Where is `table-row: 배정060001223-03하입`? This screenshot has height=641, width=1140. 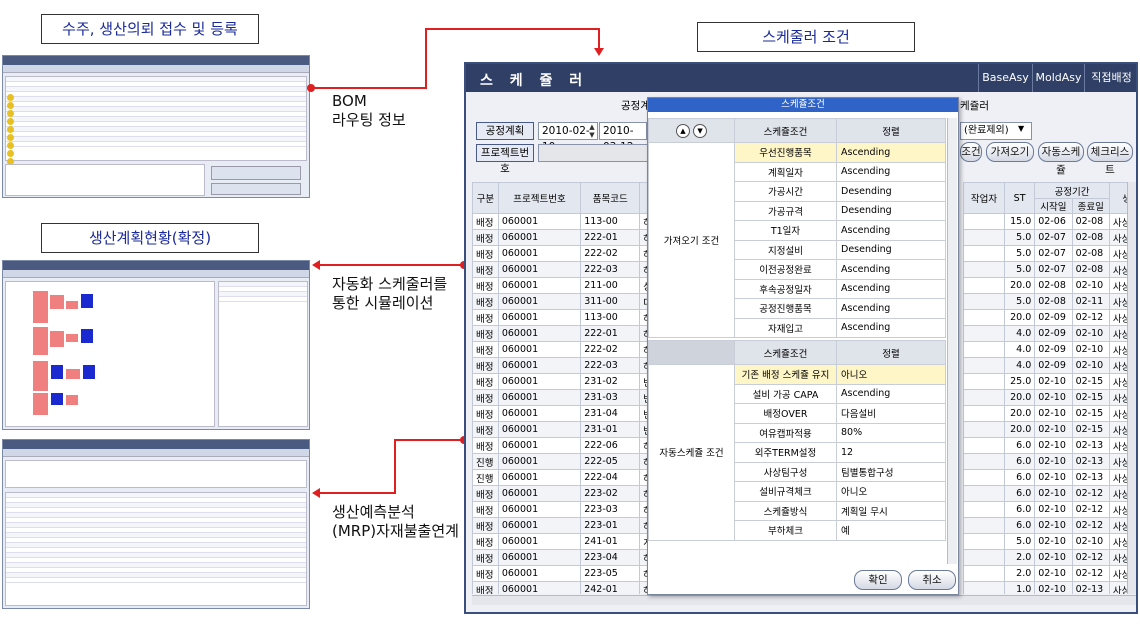
table-row: 배정060001223-03하입 is located at coordinates (560, 509).